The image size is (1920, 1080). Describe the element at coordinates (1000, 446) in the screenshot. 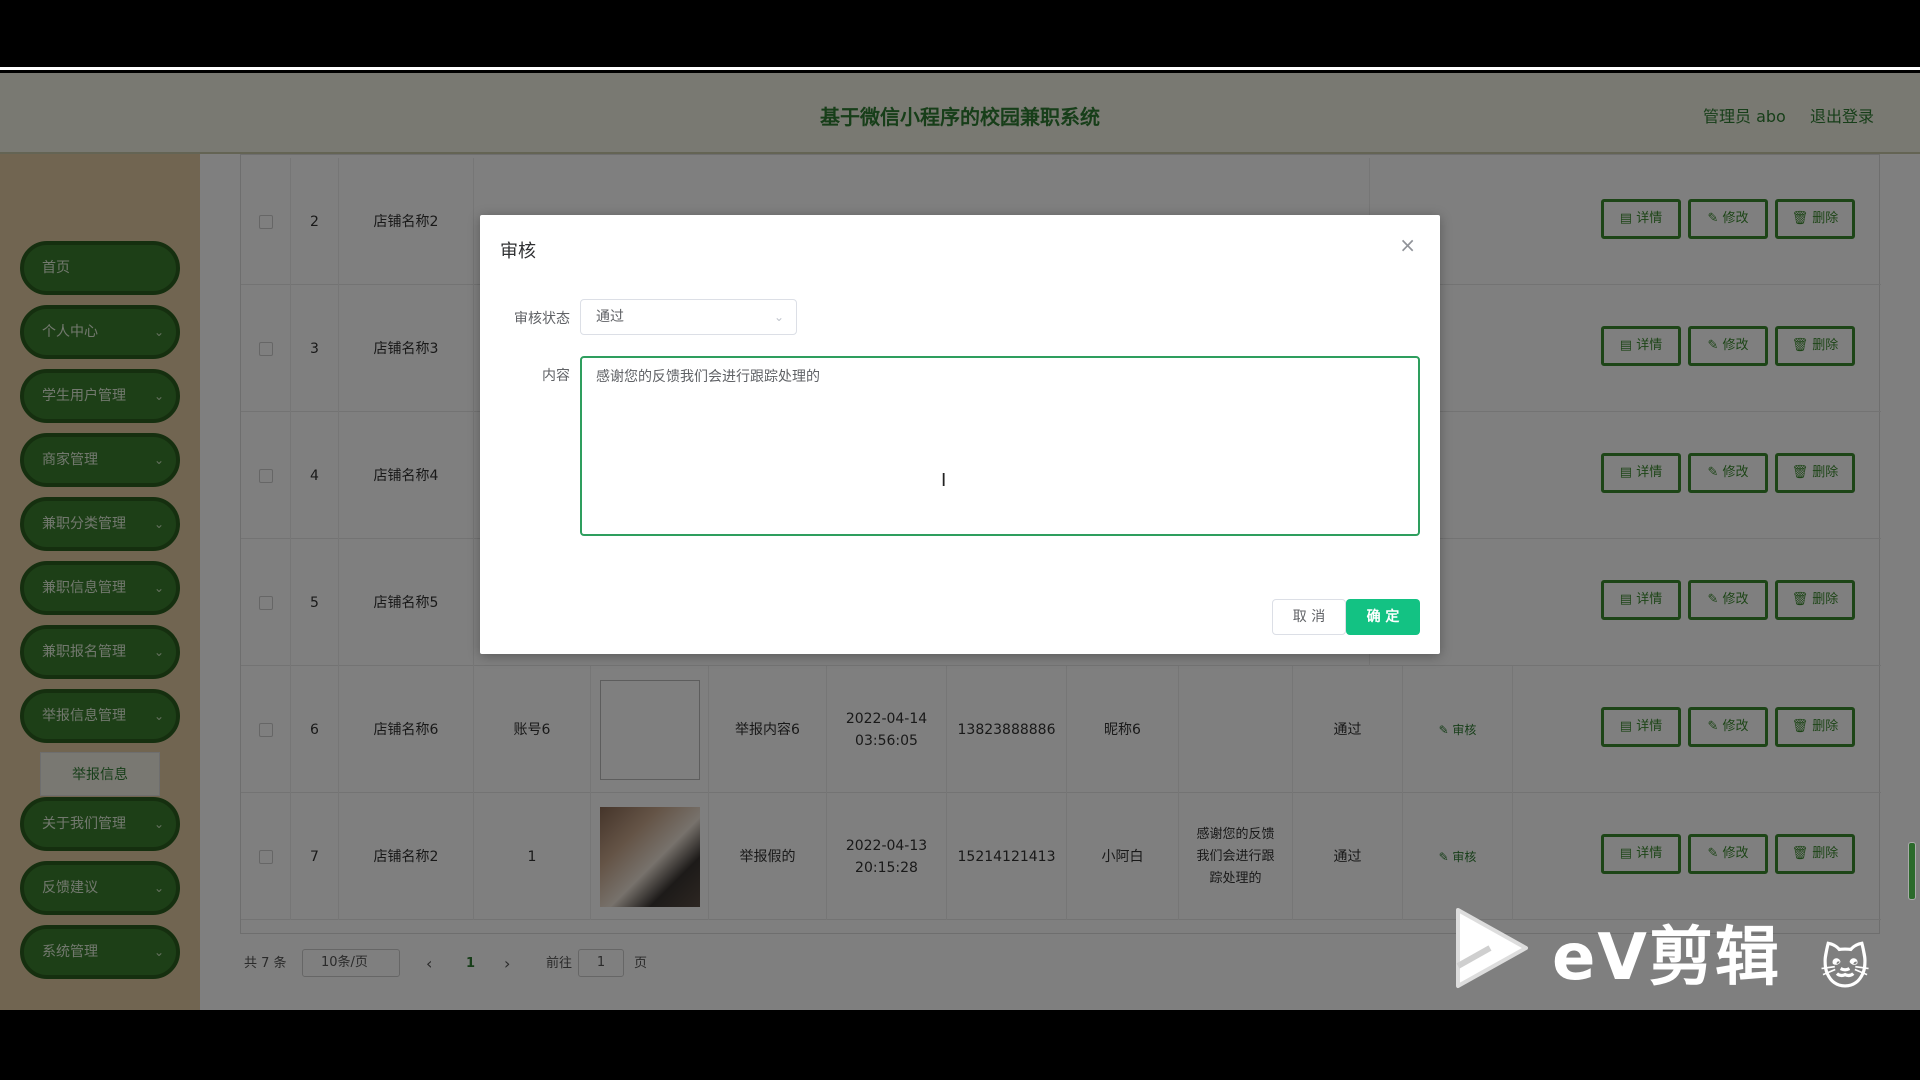

I see `content-textarea: 感谢您的反馈我们会进行跟踪处理的` at that location.